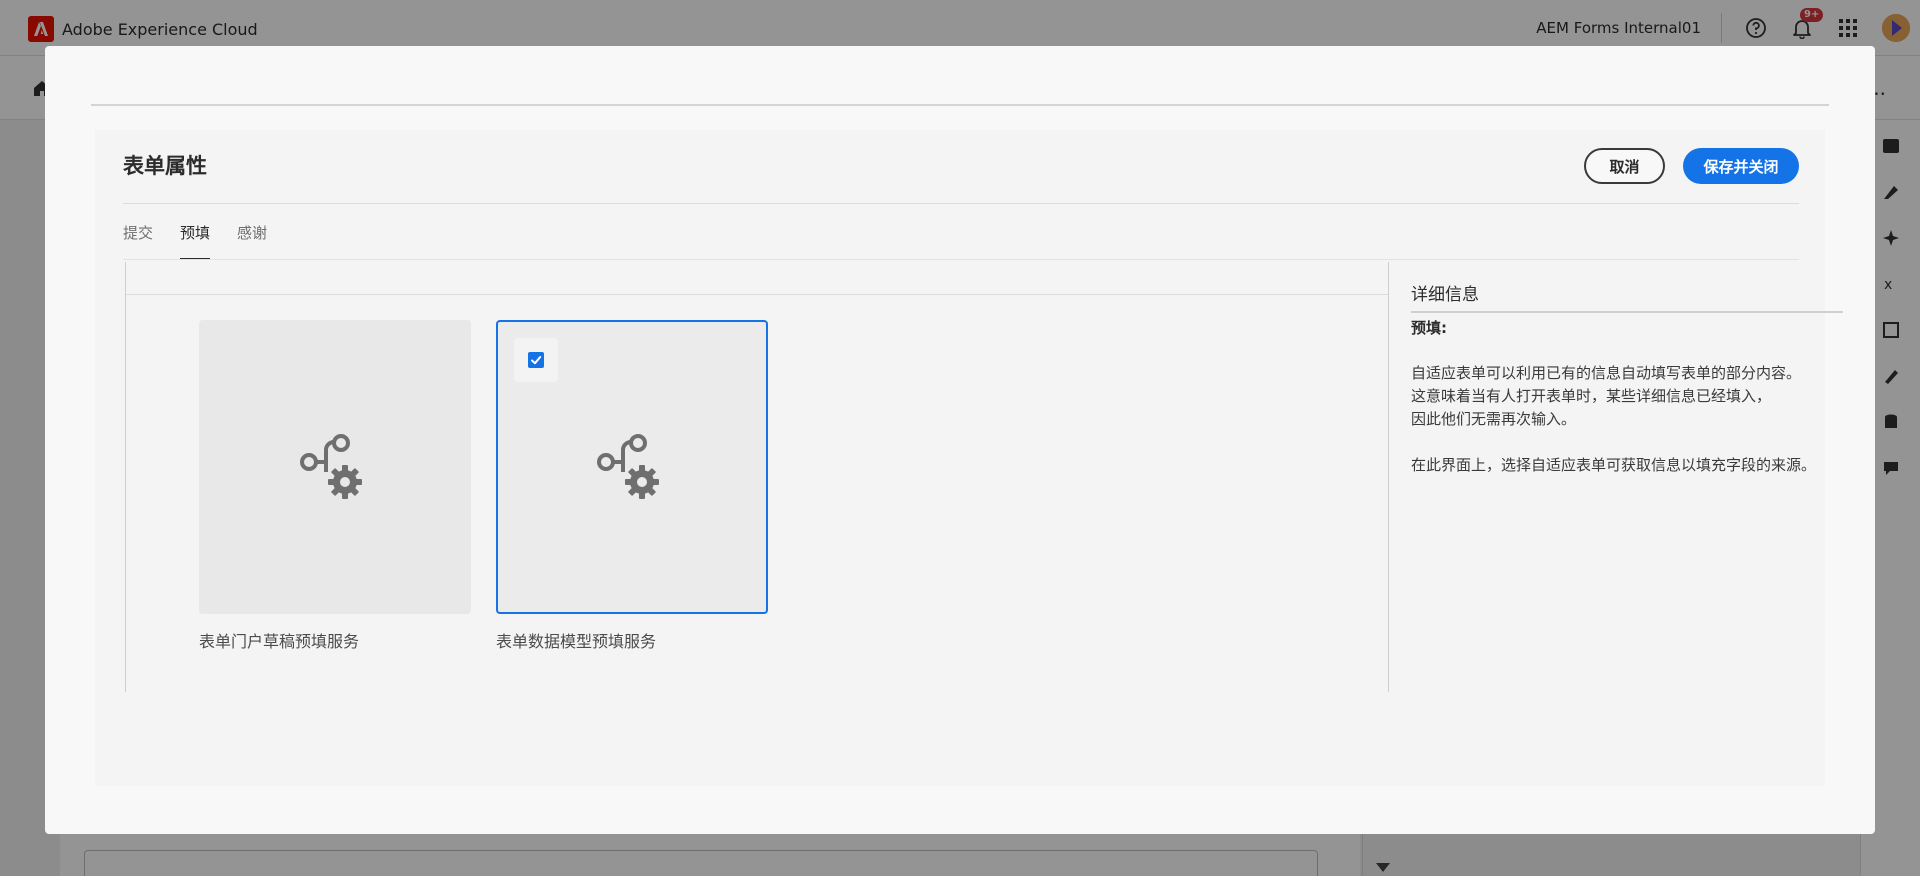 Image resolution: width=1920 pixels, height=876 pixels. What do you see at coordinates (1741, 166) in the screenshot?
I see `save-and-close-button: 保存并关闭` at bounding box center [1741, 166].